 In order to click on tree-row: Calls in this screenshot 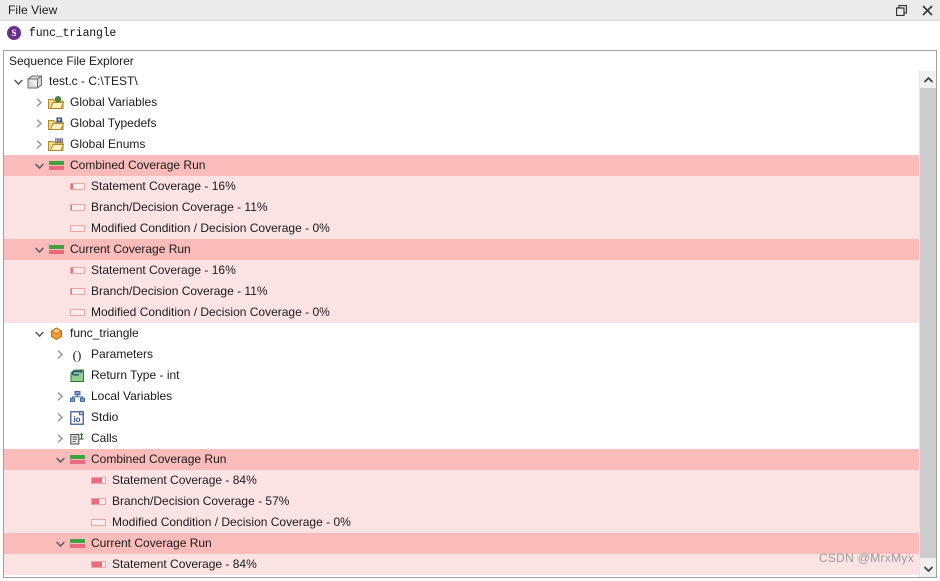, I will do `click(461, 438)`.